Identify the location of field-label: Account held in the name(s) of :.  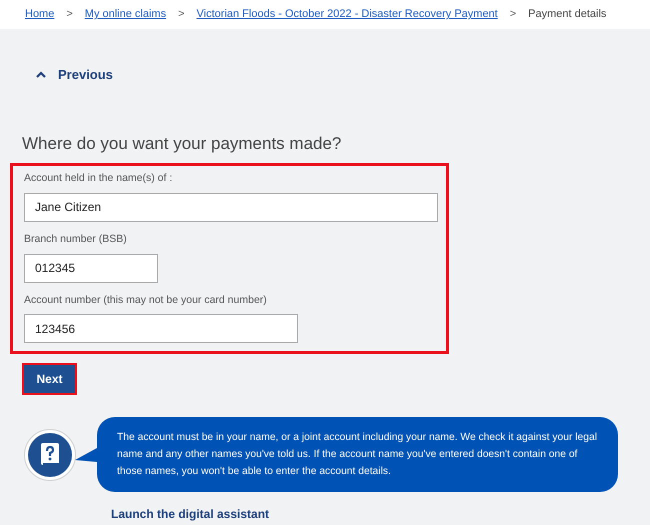
(99, 178).